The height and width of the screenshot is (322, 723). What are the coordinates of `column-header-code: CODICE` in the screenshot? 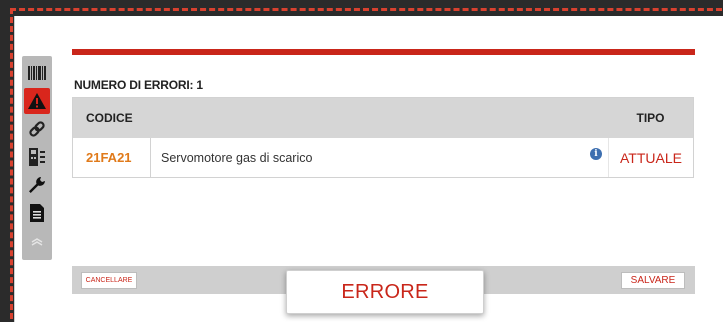 It's located at (109, 118).